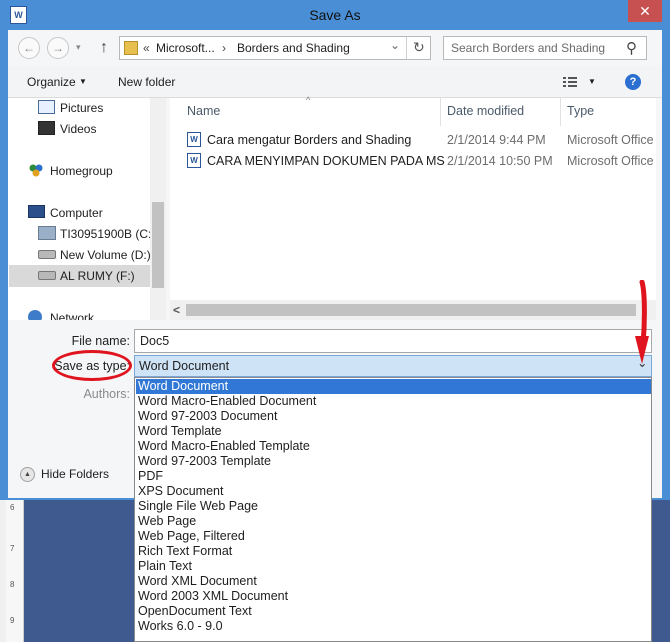 This screenshot has width=670, height=642. Describe the element at coordinates (393, 386) in the screenshot. I see `dropdown-option: Word Document` at that location.